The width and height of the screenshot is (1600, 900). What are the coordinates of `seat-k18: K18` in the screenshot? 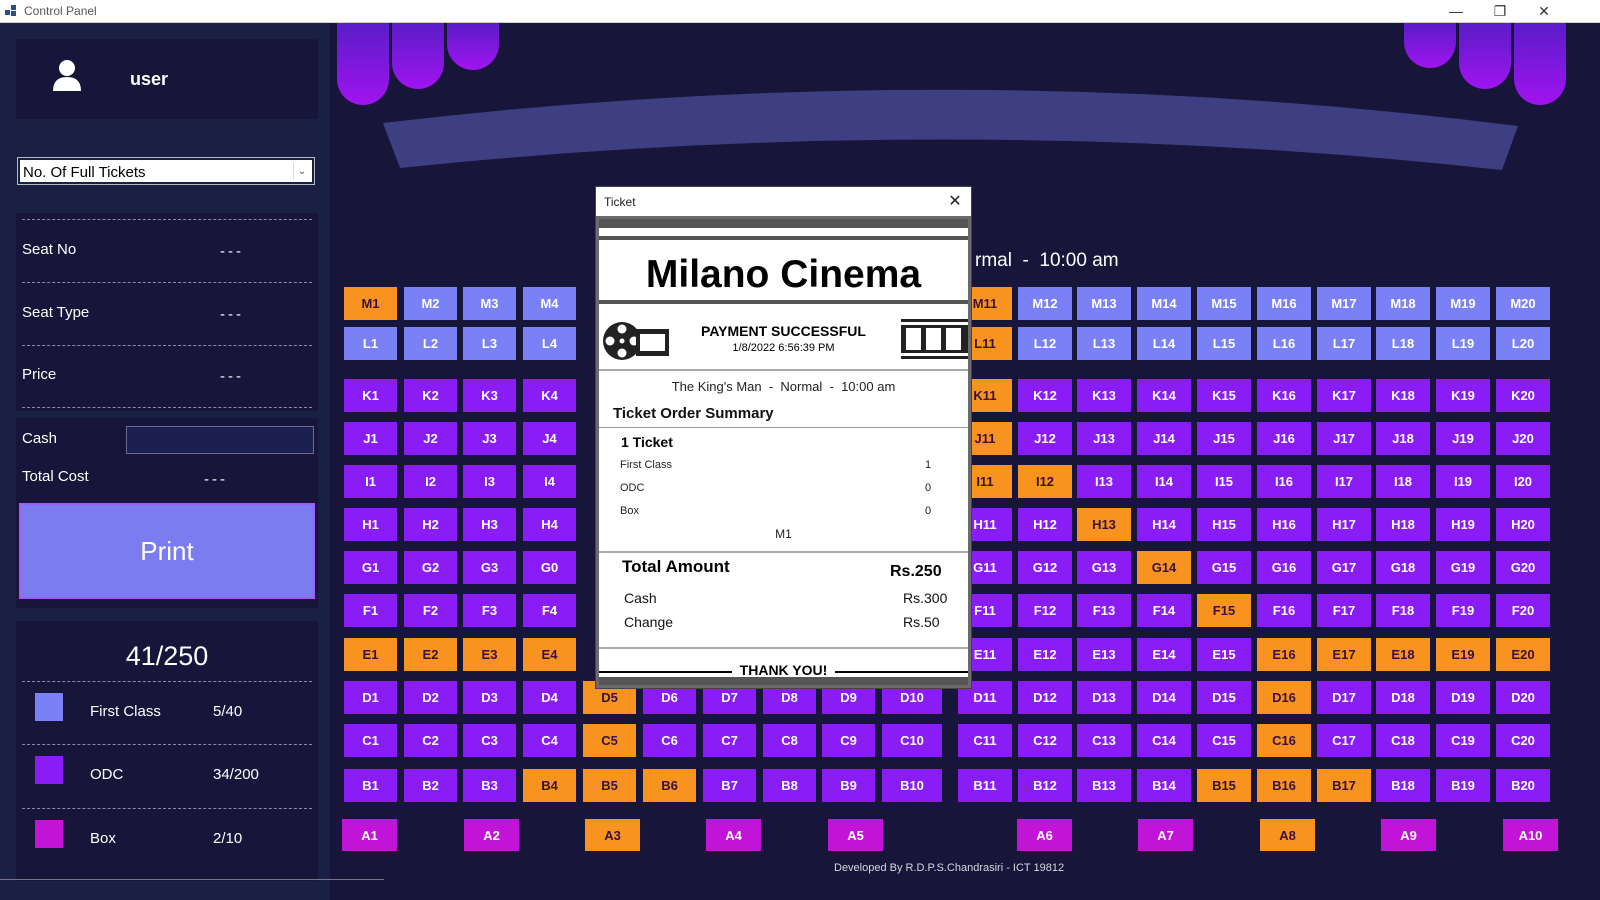 It's located at (1403, 395).